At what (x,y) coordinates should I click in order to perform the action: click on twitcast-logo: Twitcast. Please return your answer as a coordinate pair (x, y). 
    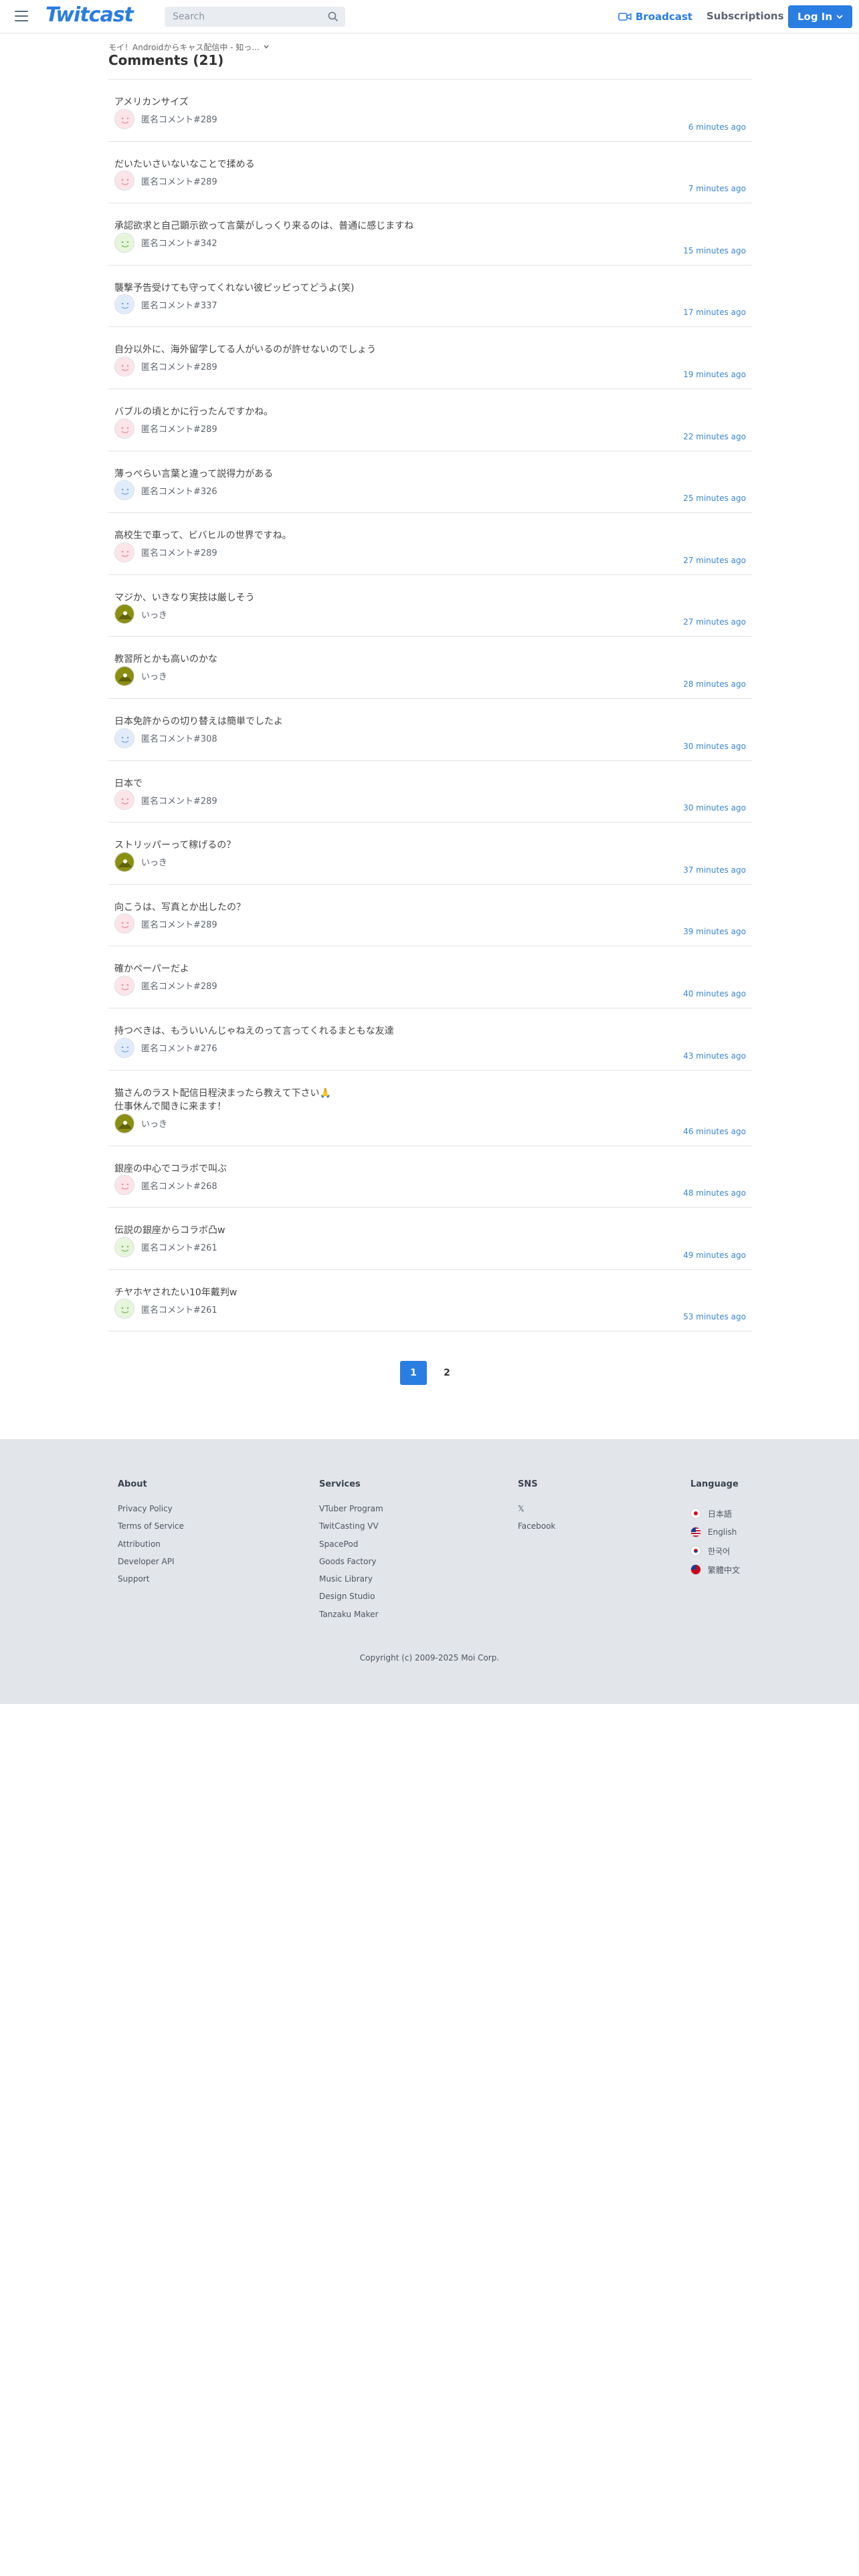
    Looking at the image, I should click on (90, 15).